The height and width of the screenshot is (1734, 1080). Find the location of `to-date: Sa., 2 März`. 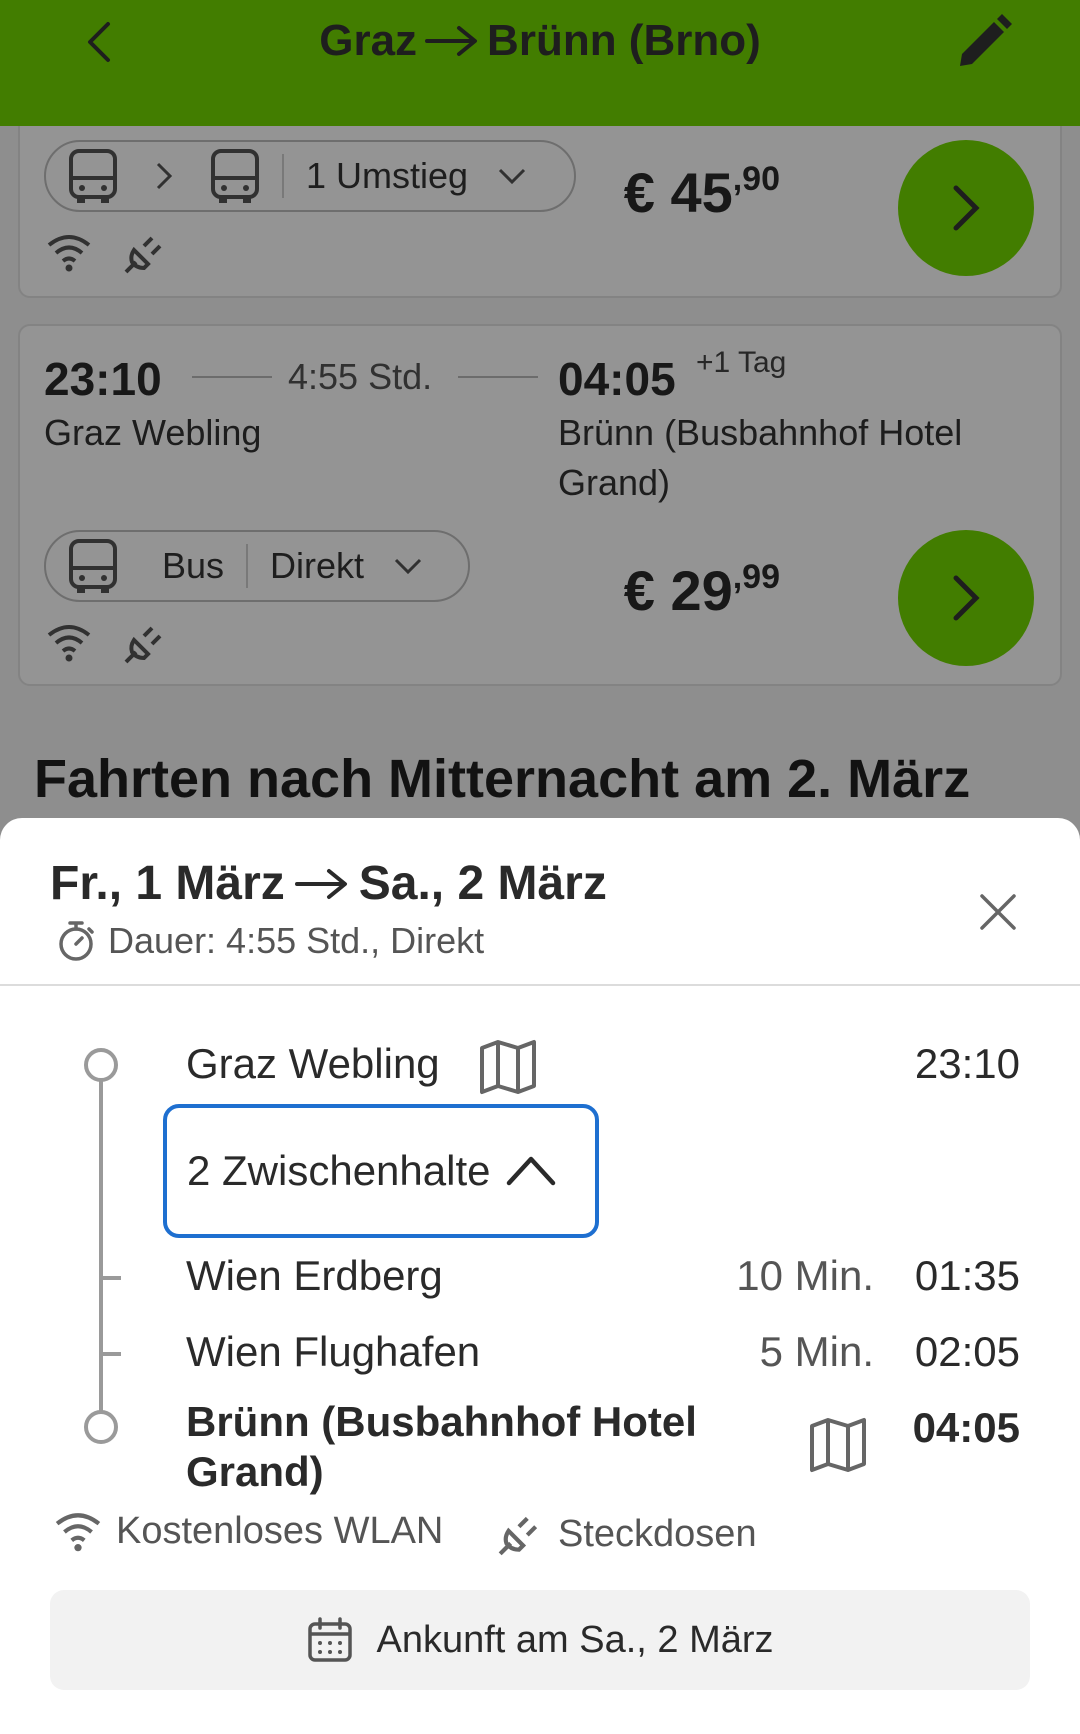

to-date: Sa., 2 März is located at coordinates (482, 883).